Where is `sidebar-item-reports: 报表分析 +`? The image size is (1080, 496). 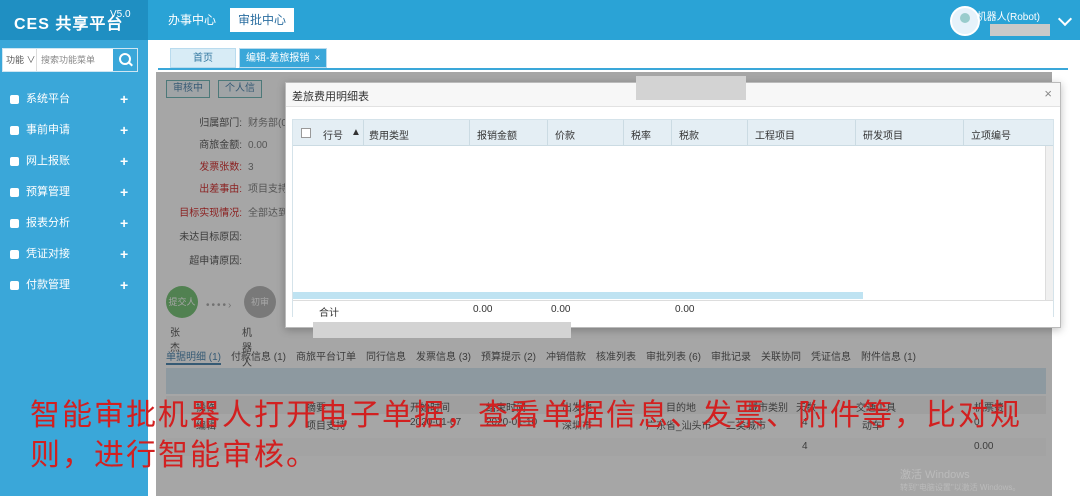
sidebar-item-reports: 报表分析 + is located at coordinates (74, 223).